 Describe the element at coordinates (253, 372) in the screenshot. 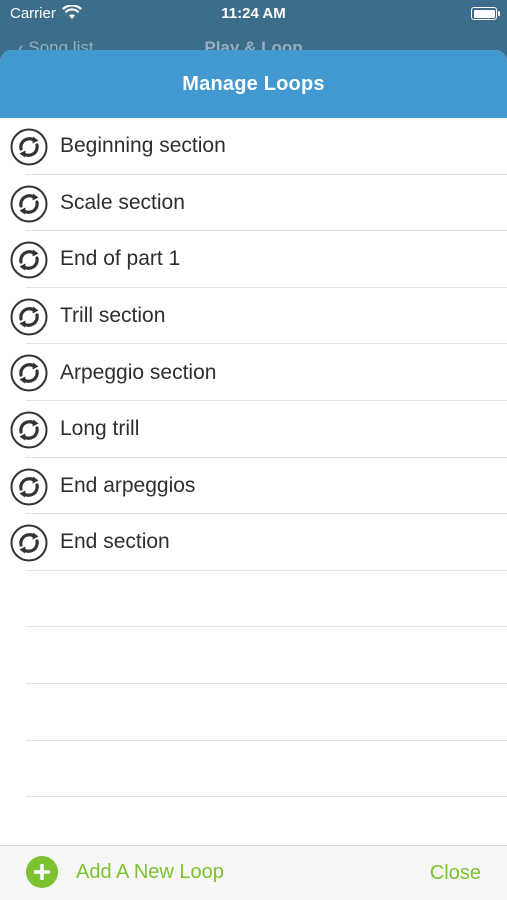

I see `loop-row: Arpeggio section` at that location.